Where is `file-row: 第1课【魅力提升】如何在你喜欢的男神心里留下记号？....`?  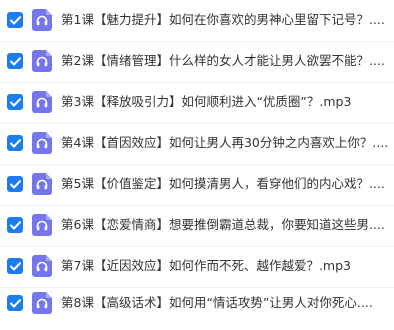 file-row: 第1课【魅力提升】如何在你喜欢的男神心里留下记号？.... is located at coordinates (197, 20).